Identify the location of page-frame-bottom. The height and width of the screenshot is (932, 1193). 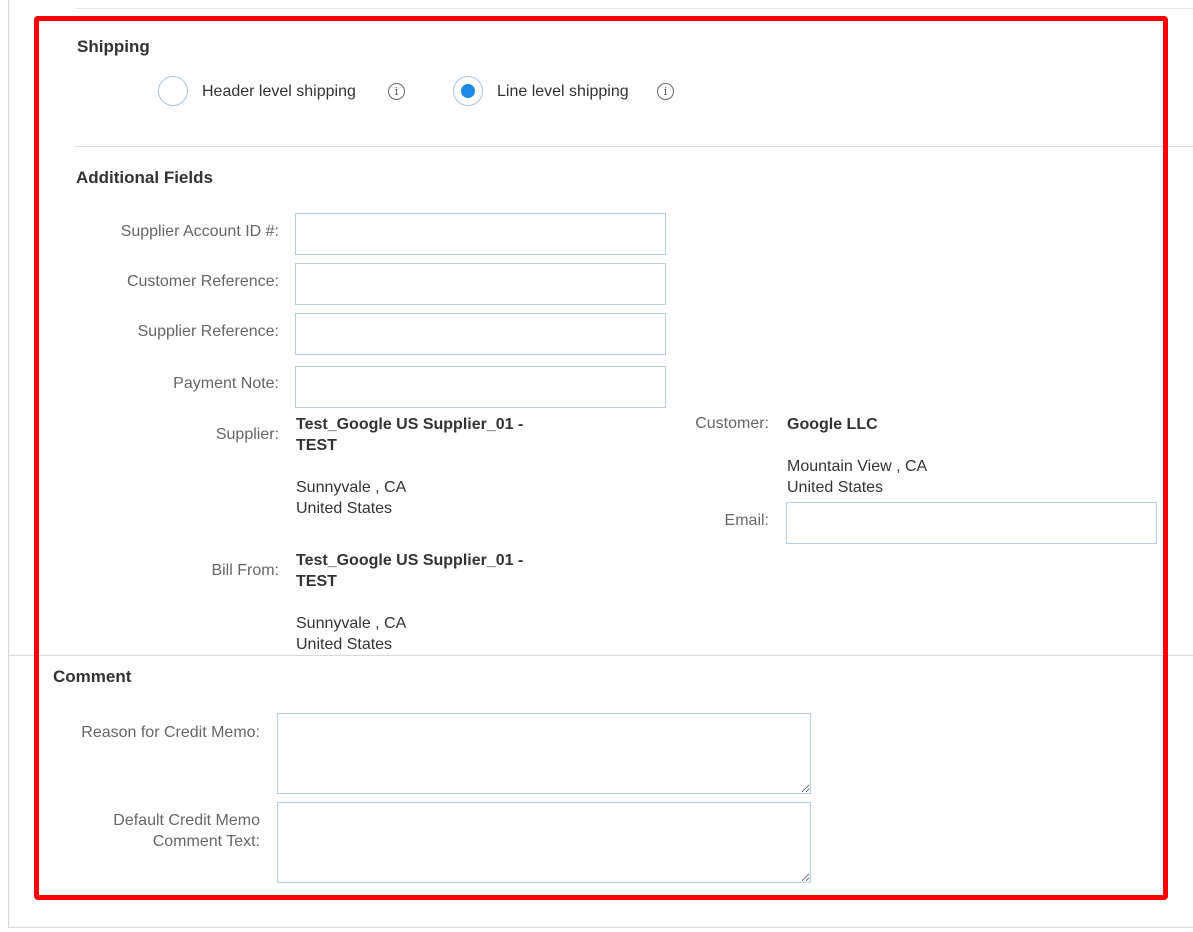
(600, 927).